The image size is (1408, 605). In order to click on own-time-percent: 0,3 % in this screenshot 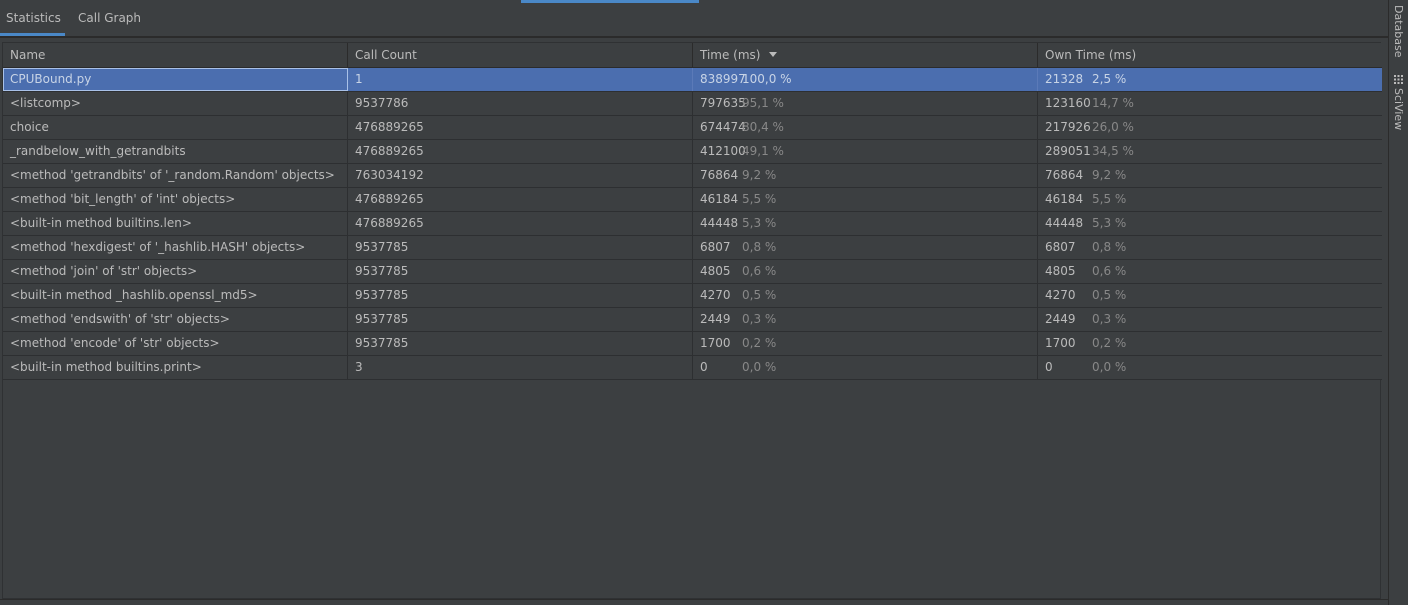, I will do `click(1109, 319)`.